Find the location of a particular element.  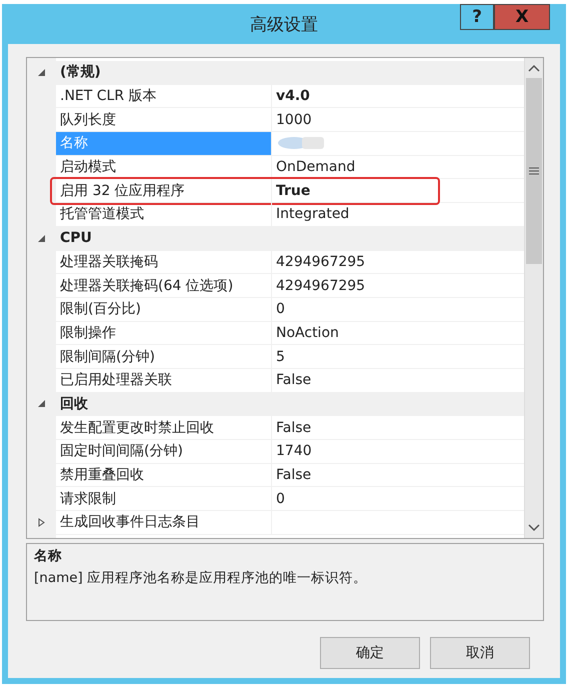

property-name: 限制间隔(分钟) is located at coordinates (164, 356).